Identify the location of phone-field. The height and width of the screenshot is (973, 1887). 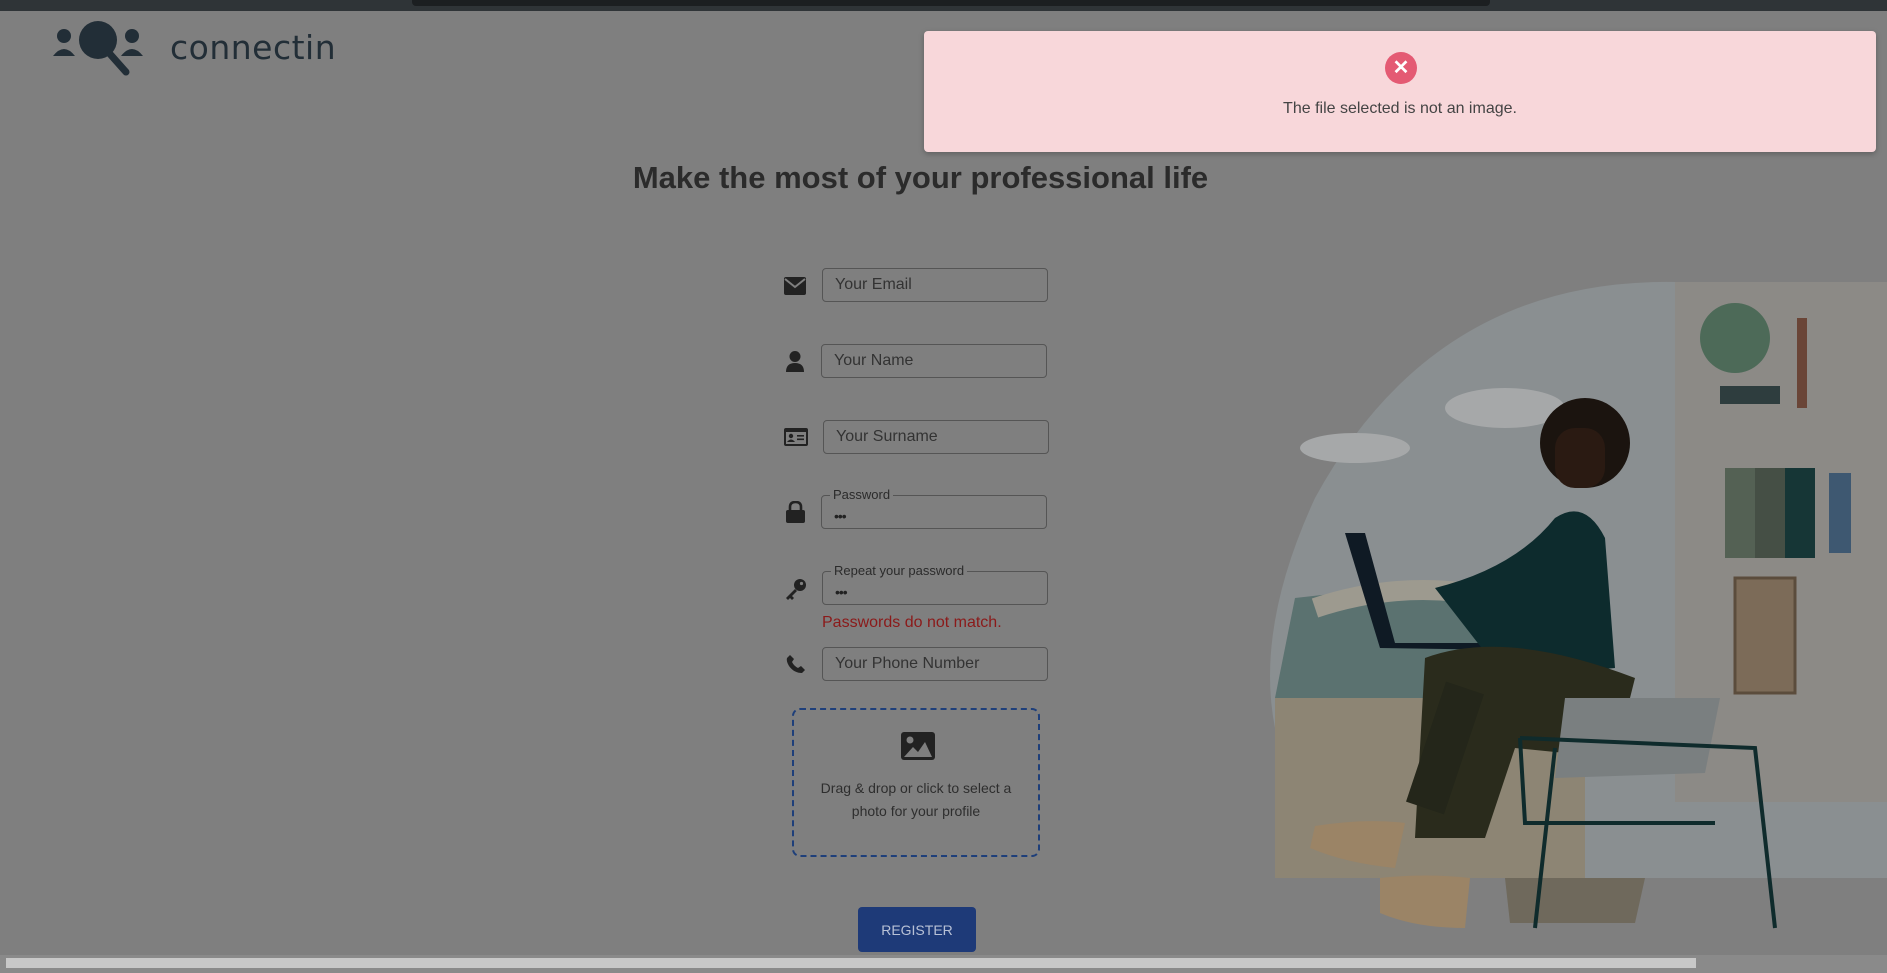
(935, 664).